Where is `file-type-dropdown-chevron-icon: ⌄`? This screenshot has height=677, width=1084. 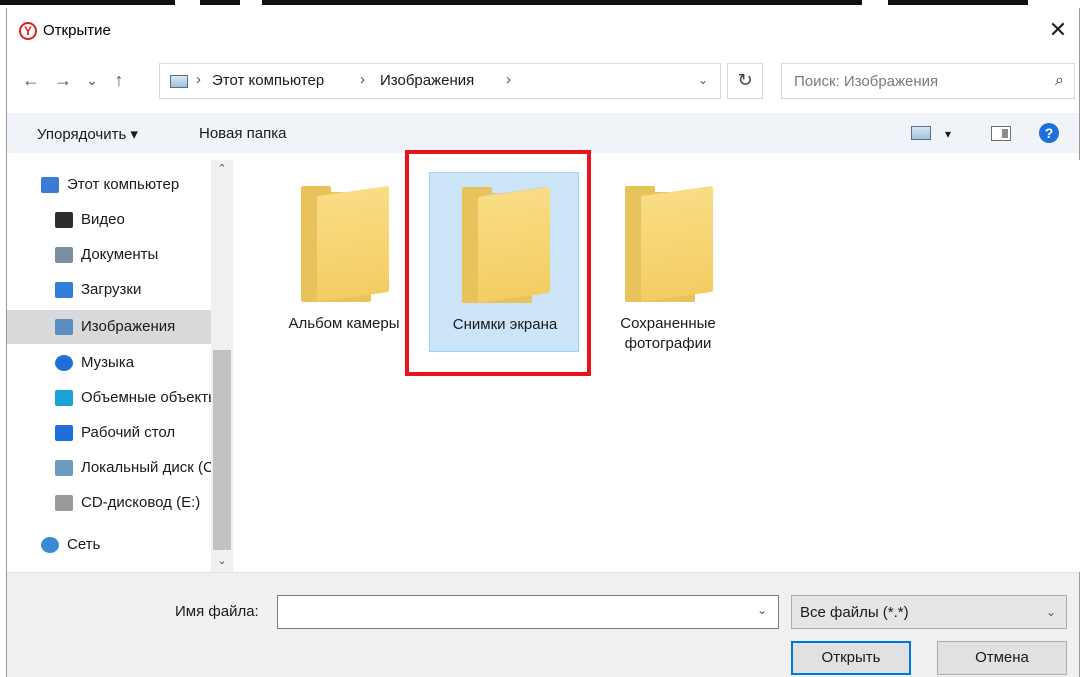
file-type-dropdown-chevron-icon: ⌄ is located at coordinates (1050, 612).